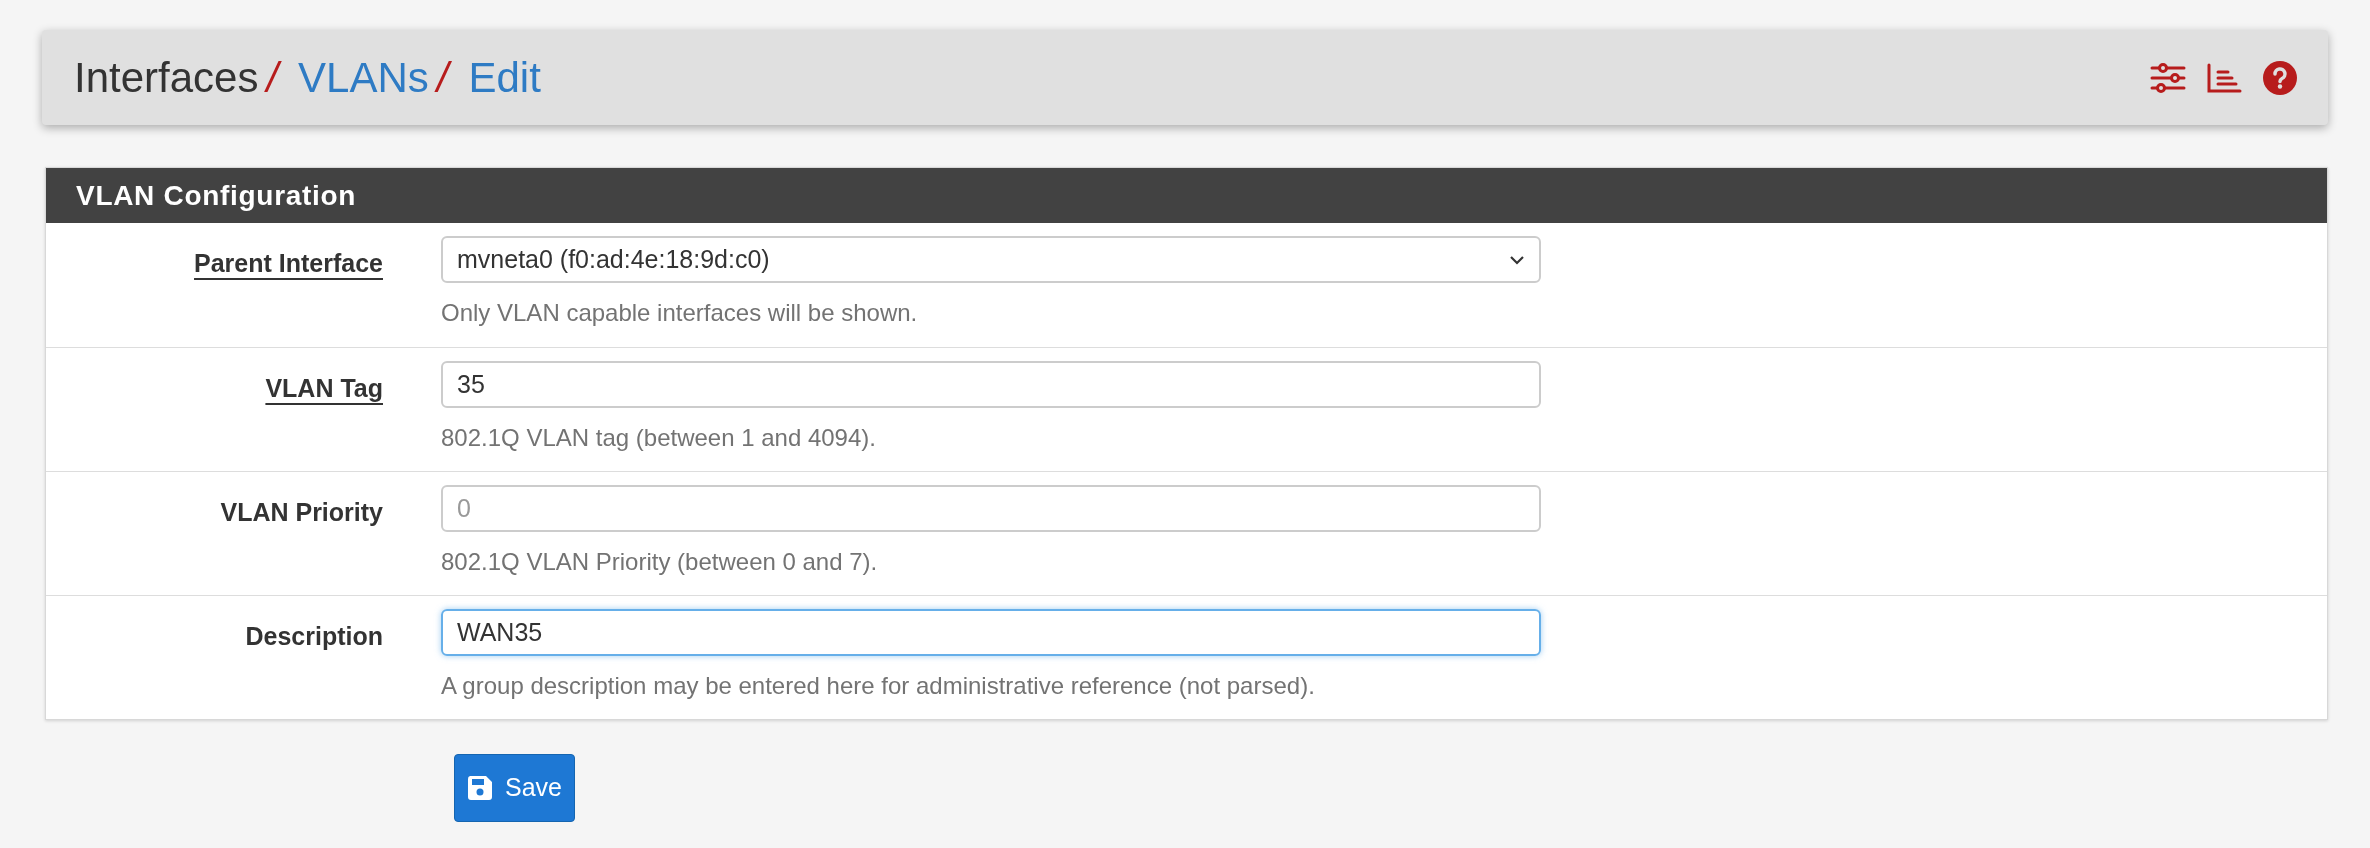 The height and width of the screenshot is (848, 2370). What do you see at coordinates (1517, 259) in the screenshot?
I see `chevron-down-icon` at bounding box center [1517, 259].